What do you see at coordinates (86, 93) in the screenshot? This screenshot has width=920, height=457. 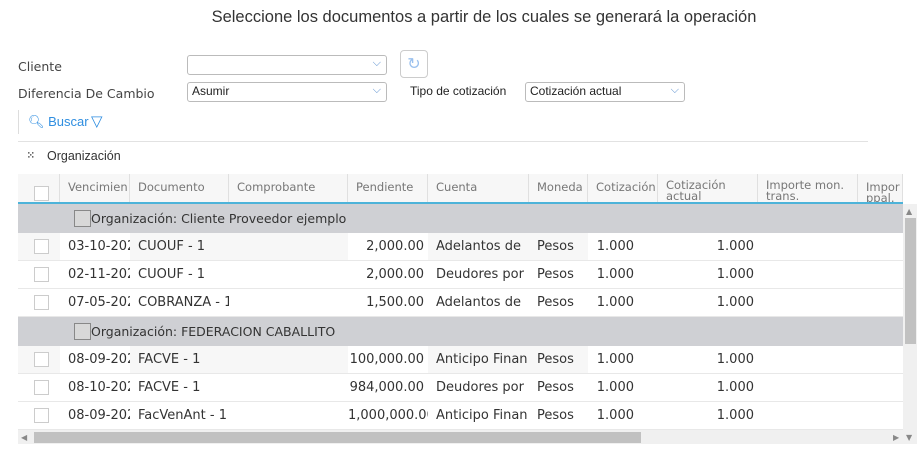 I see `diferencia-label: Diferencia De Cambio` at bounding box center [86, 93].